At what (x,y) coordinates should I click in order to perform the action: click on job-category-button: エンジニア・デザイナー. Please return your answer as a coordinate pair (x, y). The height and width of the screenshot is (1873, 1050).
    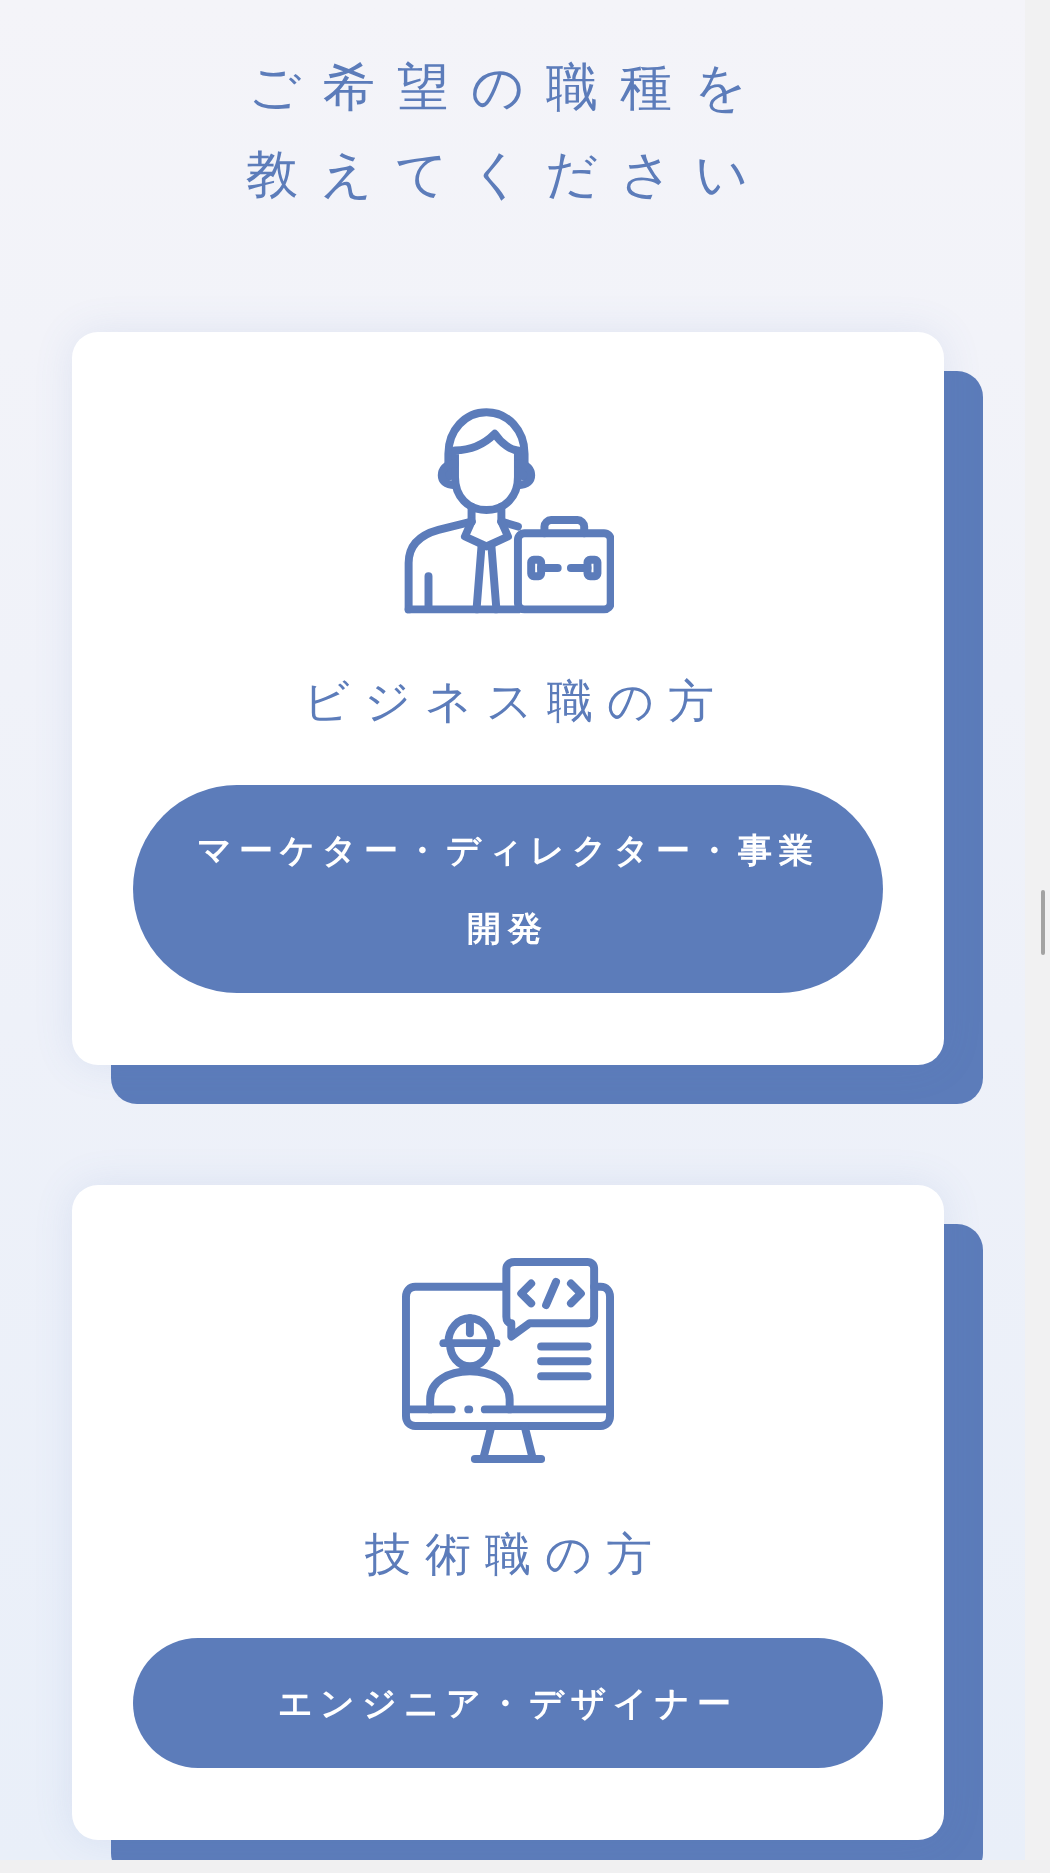
    Looking at the image, I should click on (508, 1703).